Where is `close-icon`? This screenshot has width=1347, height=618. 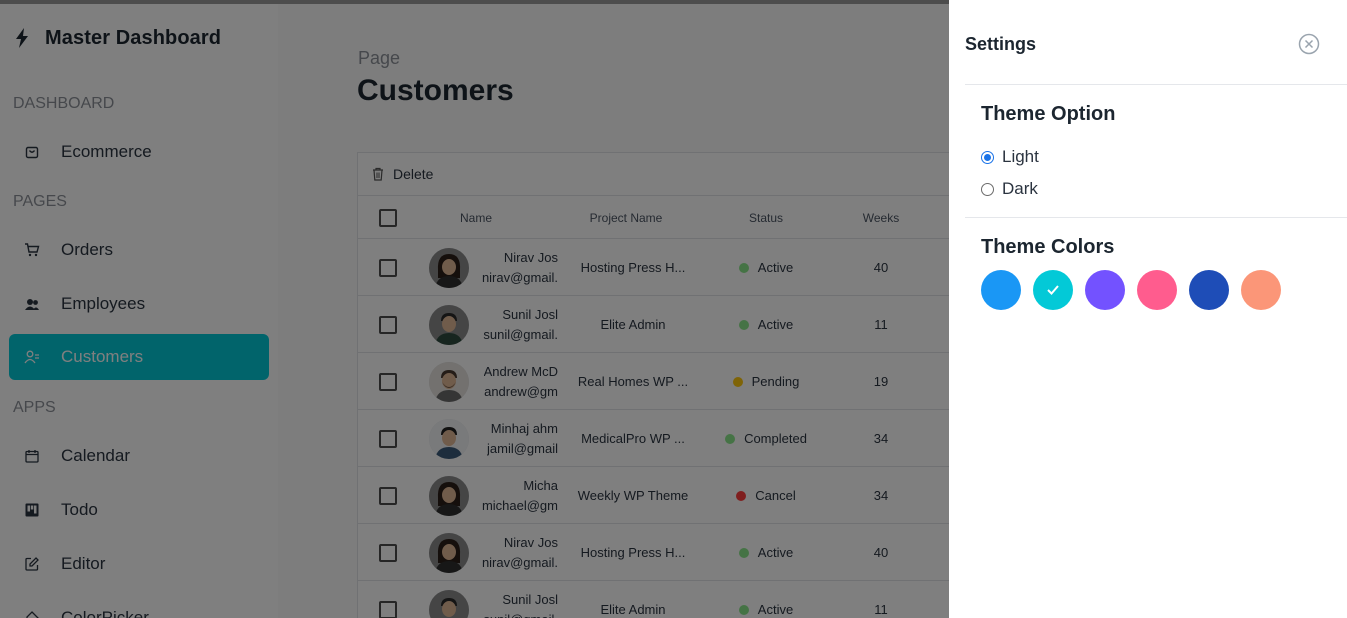 close-icon is located at coordinates (1309, 44).